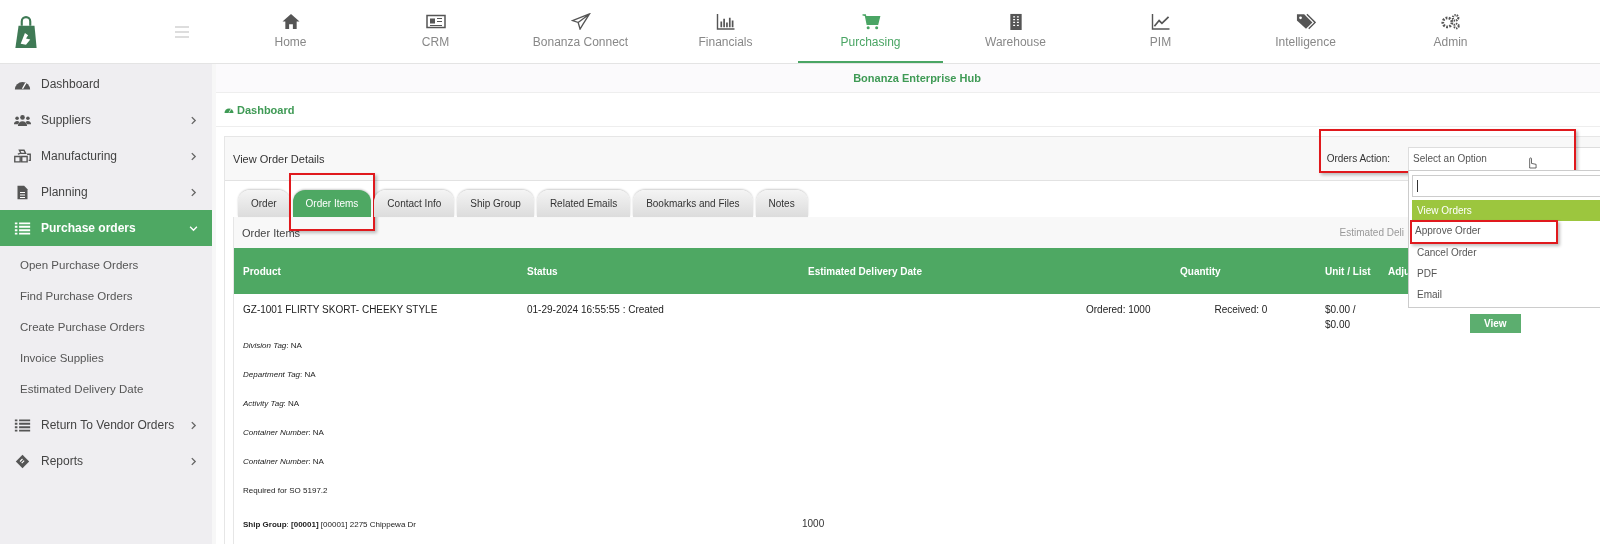 This screenshot has height=544, width=1600. I want to click on sidebar-subitem: Find Purchase Orders, so click(106, 298).